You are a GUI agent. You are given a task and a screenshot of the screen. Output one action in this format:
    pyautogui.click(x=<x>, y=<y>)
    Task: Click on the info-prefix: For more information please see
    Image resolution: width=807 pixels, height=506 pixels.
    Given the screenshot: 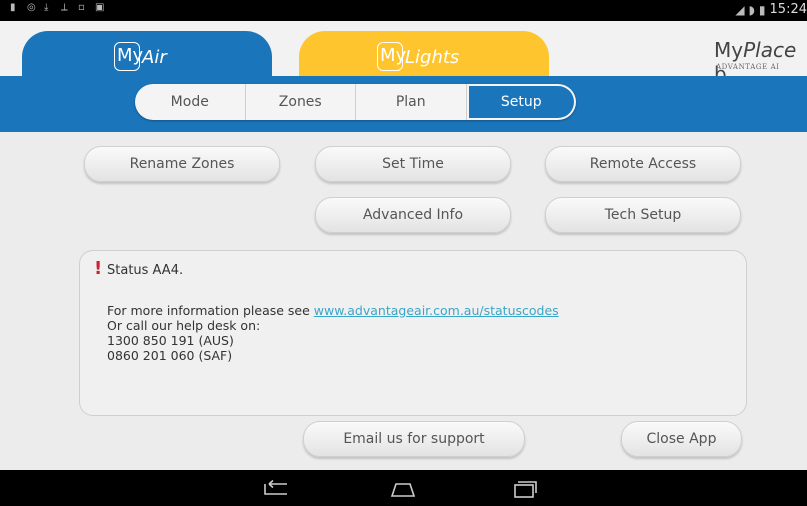 What is the action you would take?
    pyautogui.click(x=210, y=310)
    